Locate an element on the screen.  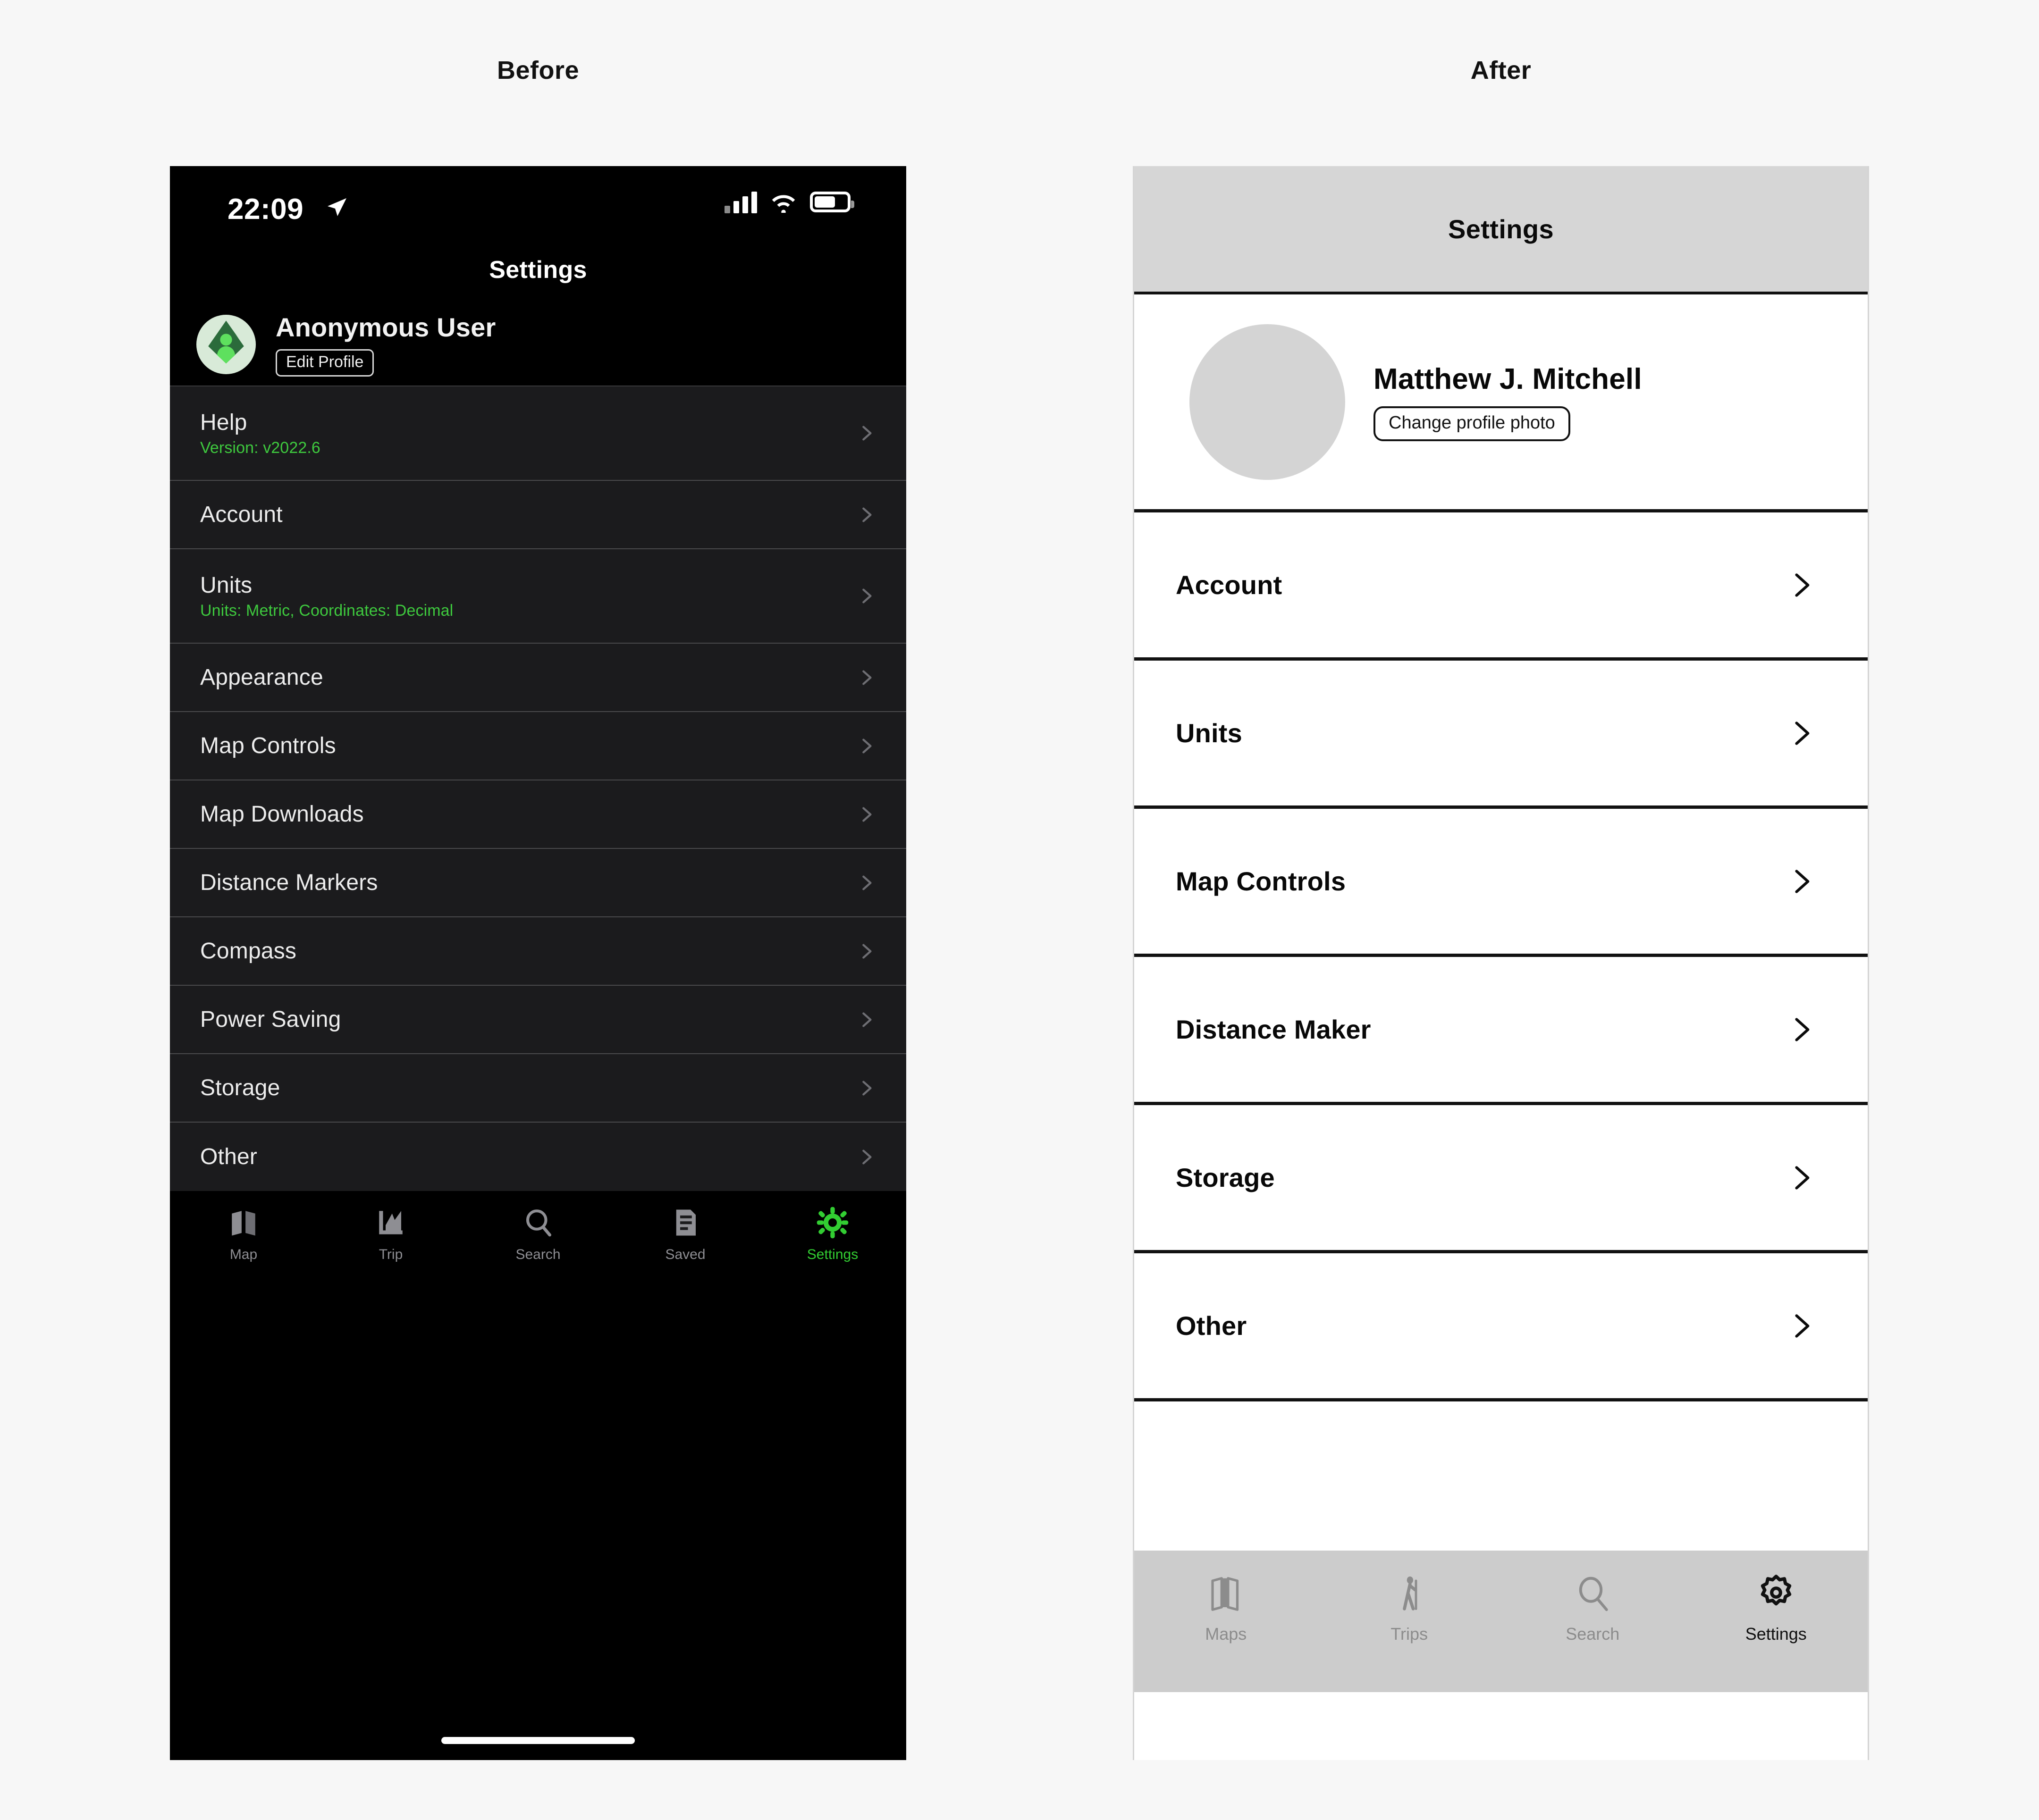
home-indicator is located at coordinates (538, 1741).